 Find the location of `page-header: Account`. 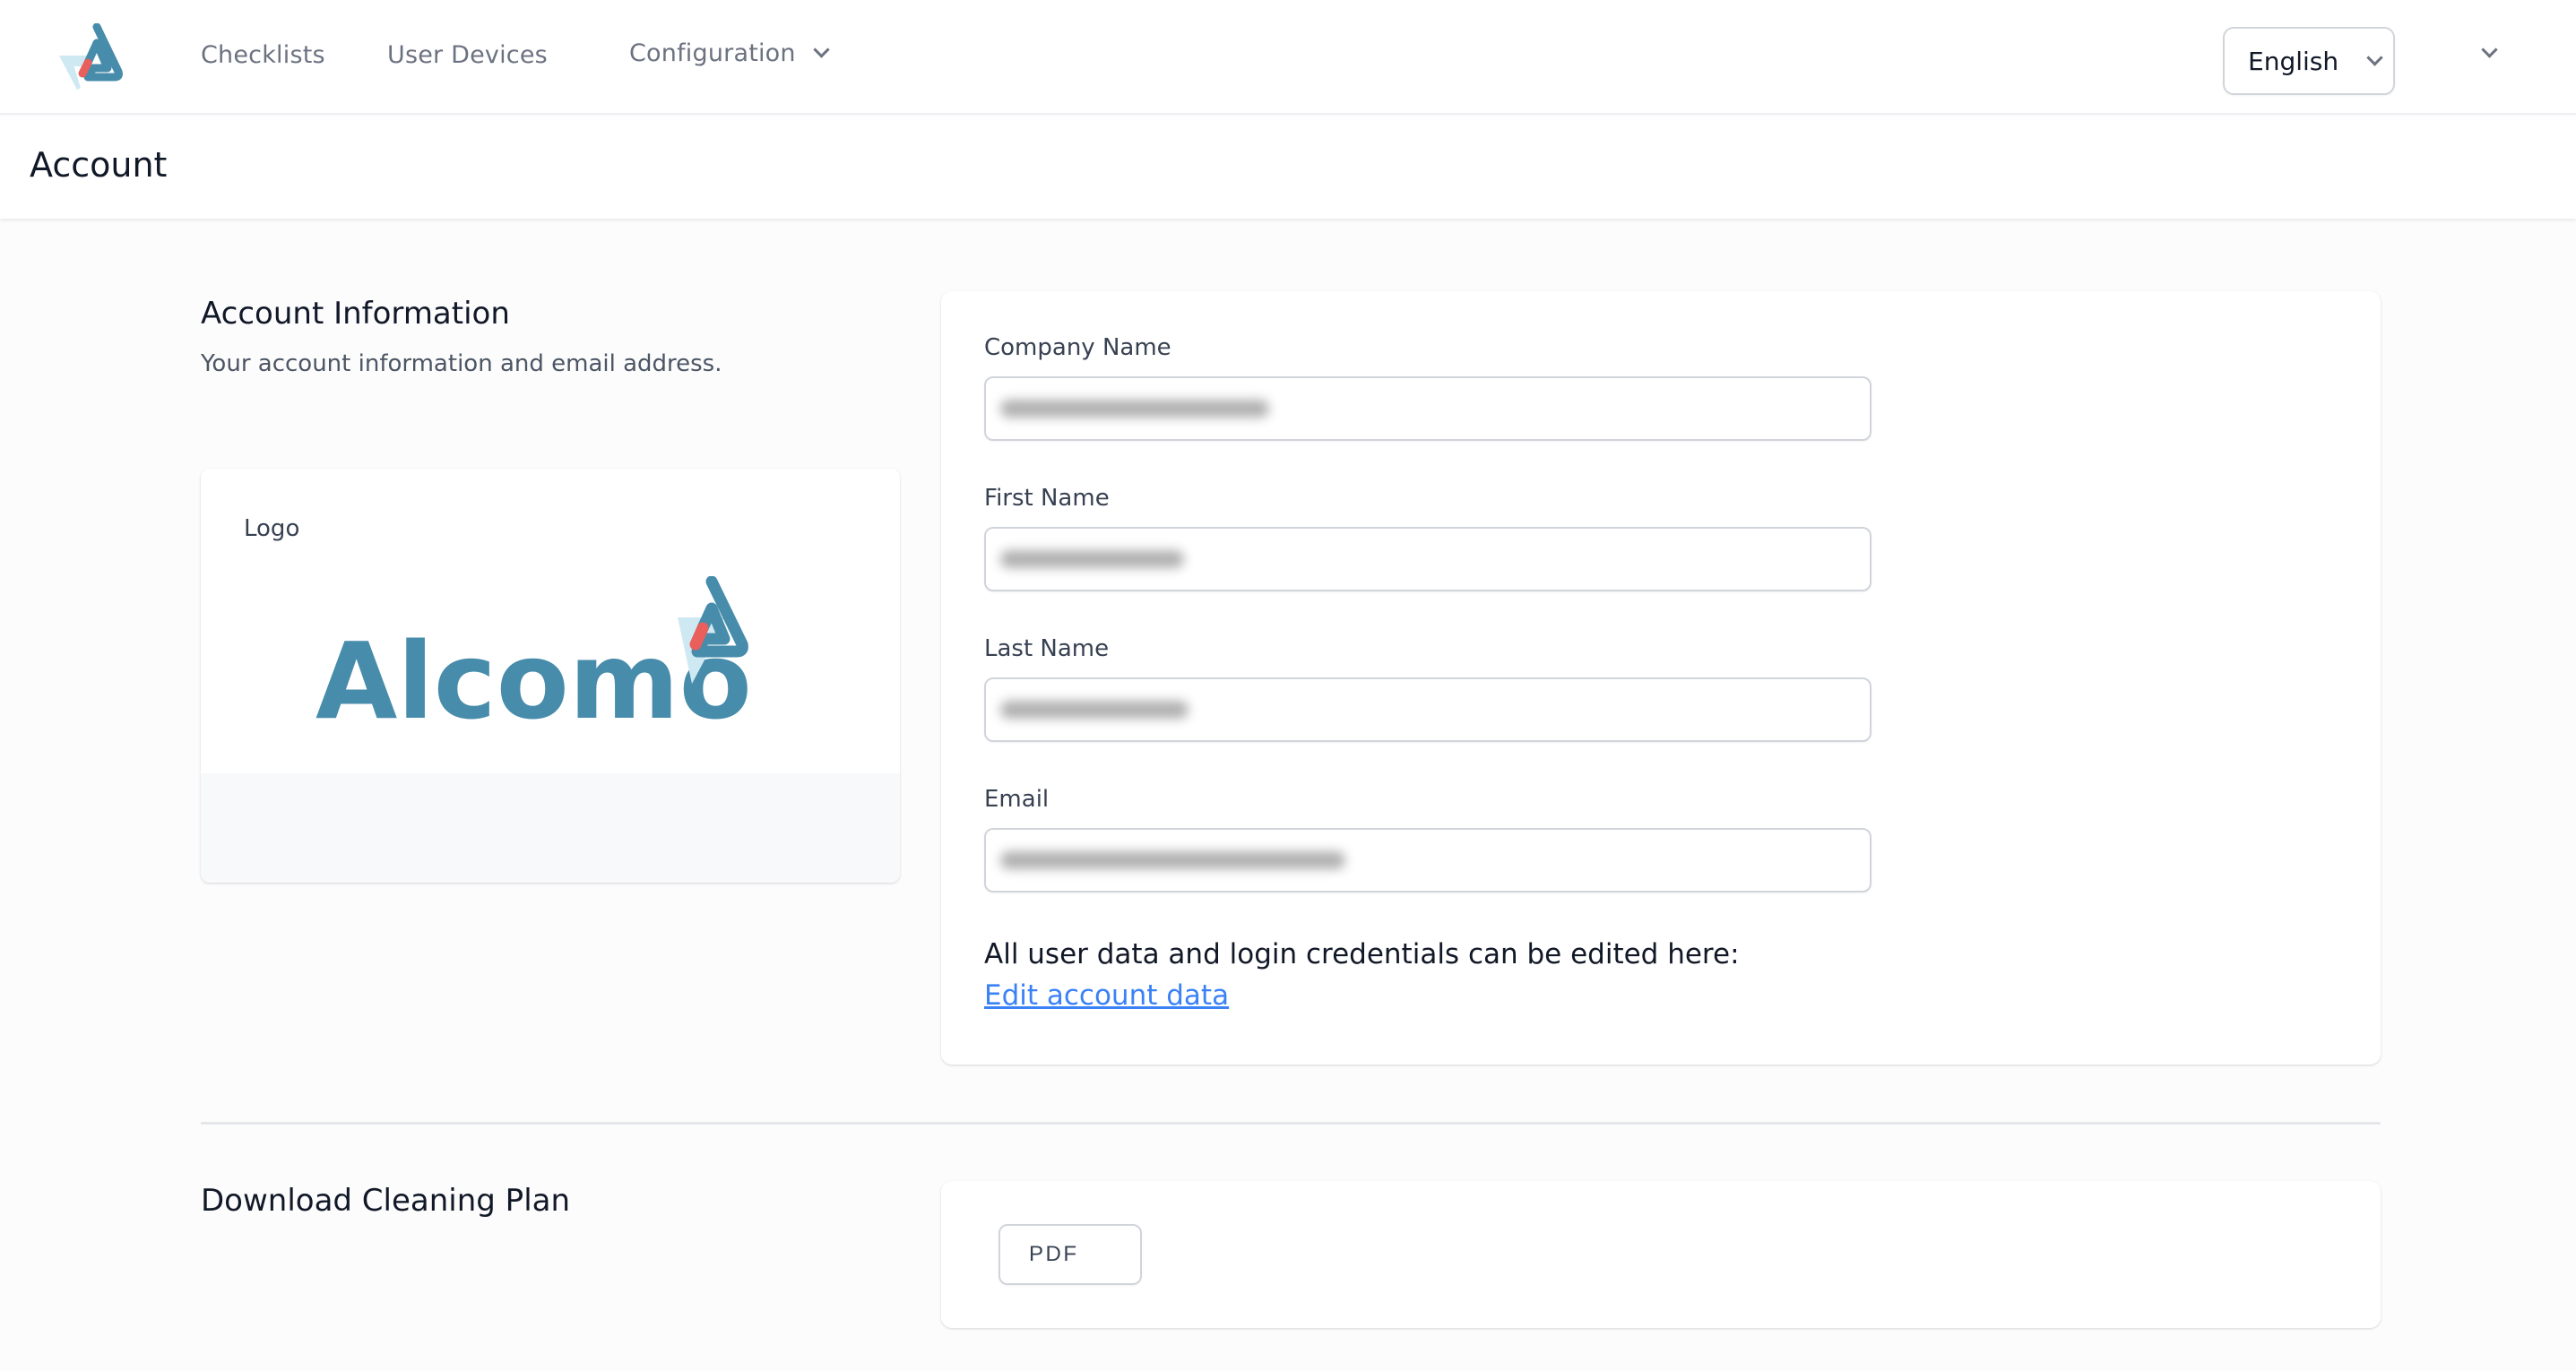

page-header: Account is located at coordinates (1288, 168).